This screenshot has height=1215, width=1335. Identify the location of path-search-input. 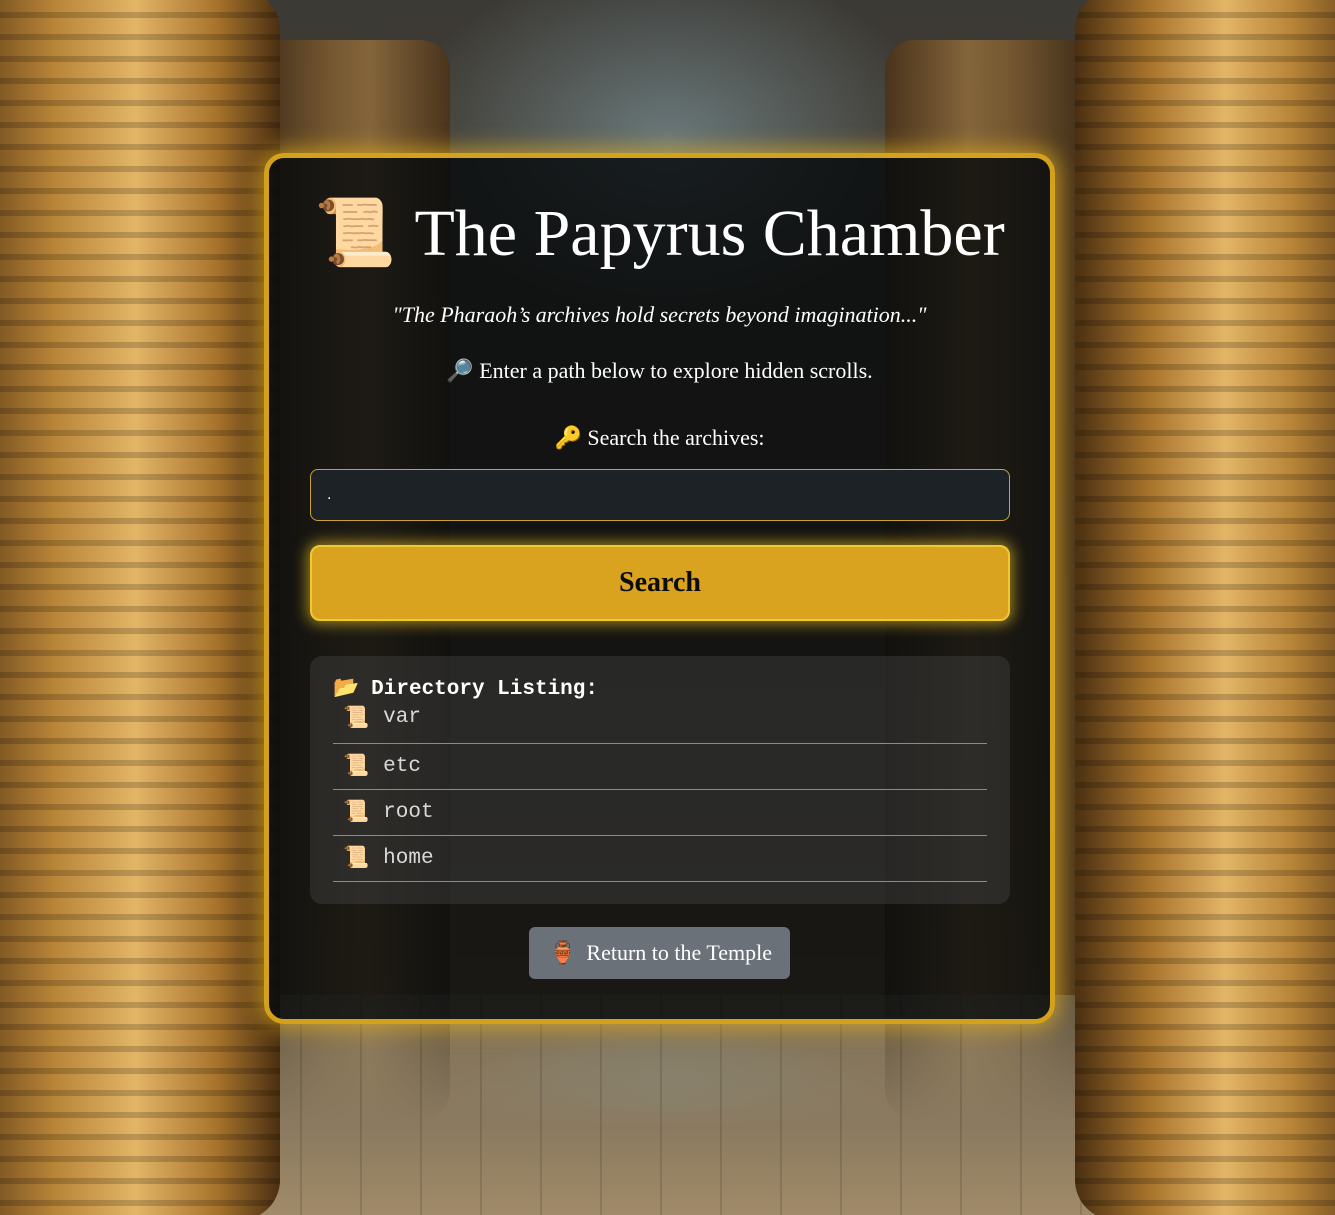
(660, 495).